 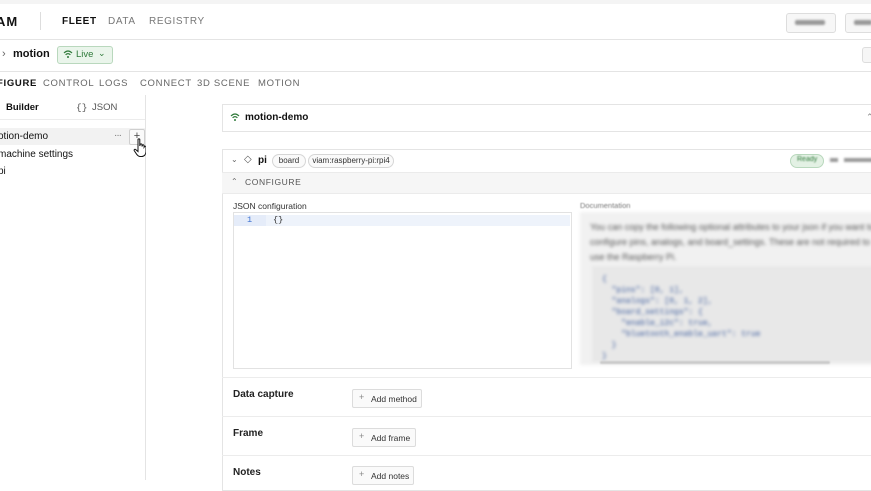 What do you see at coordinates (263, 394) in the screenshot?
I see `data-capture-label: Data capture` at bounding box center [263, 394].